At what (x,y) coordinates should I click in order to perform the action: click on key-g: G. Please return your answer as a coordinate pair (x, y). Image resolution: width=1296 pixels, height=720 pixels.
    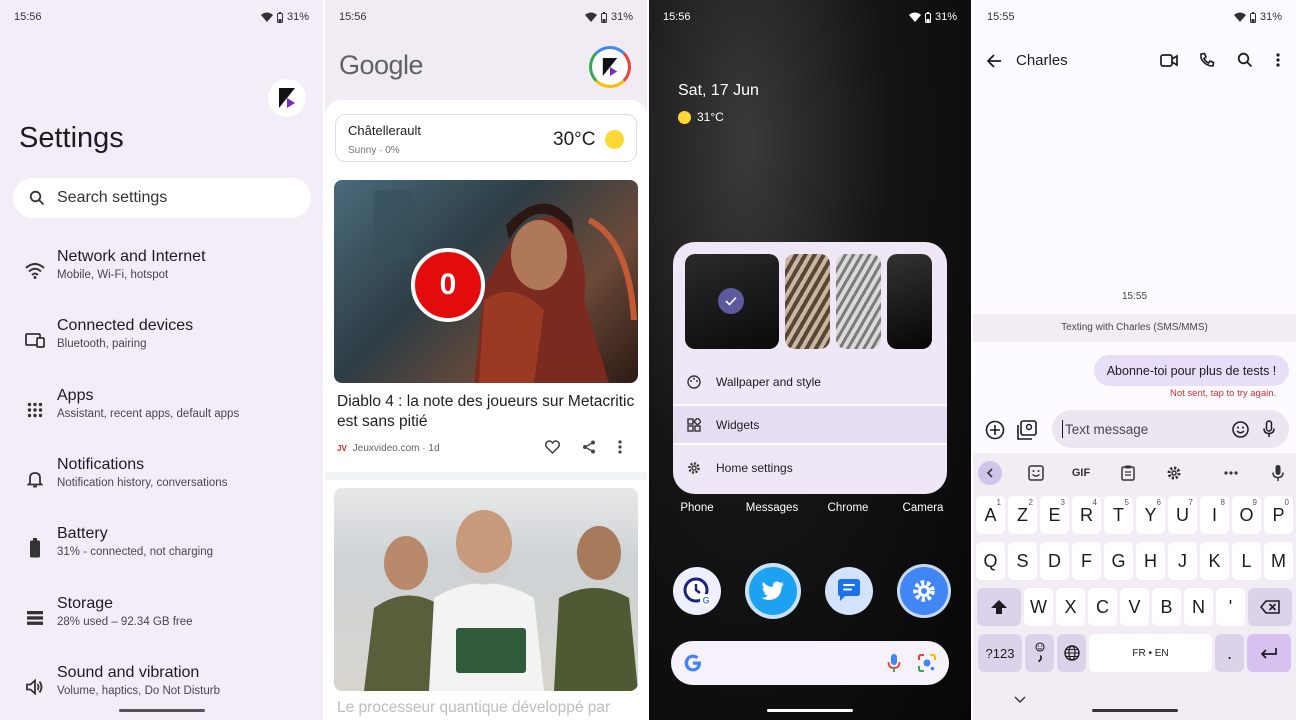
    Looking at the image, I should click on (1118, 561).